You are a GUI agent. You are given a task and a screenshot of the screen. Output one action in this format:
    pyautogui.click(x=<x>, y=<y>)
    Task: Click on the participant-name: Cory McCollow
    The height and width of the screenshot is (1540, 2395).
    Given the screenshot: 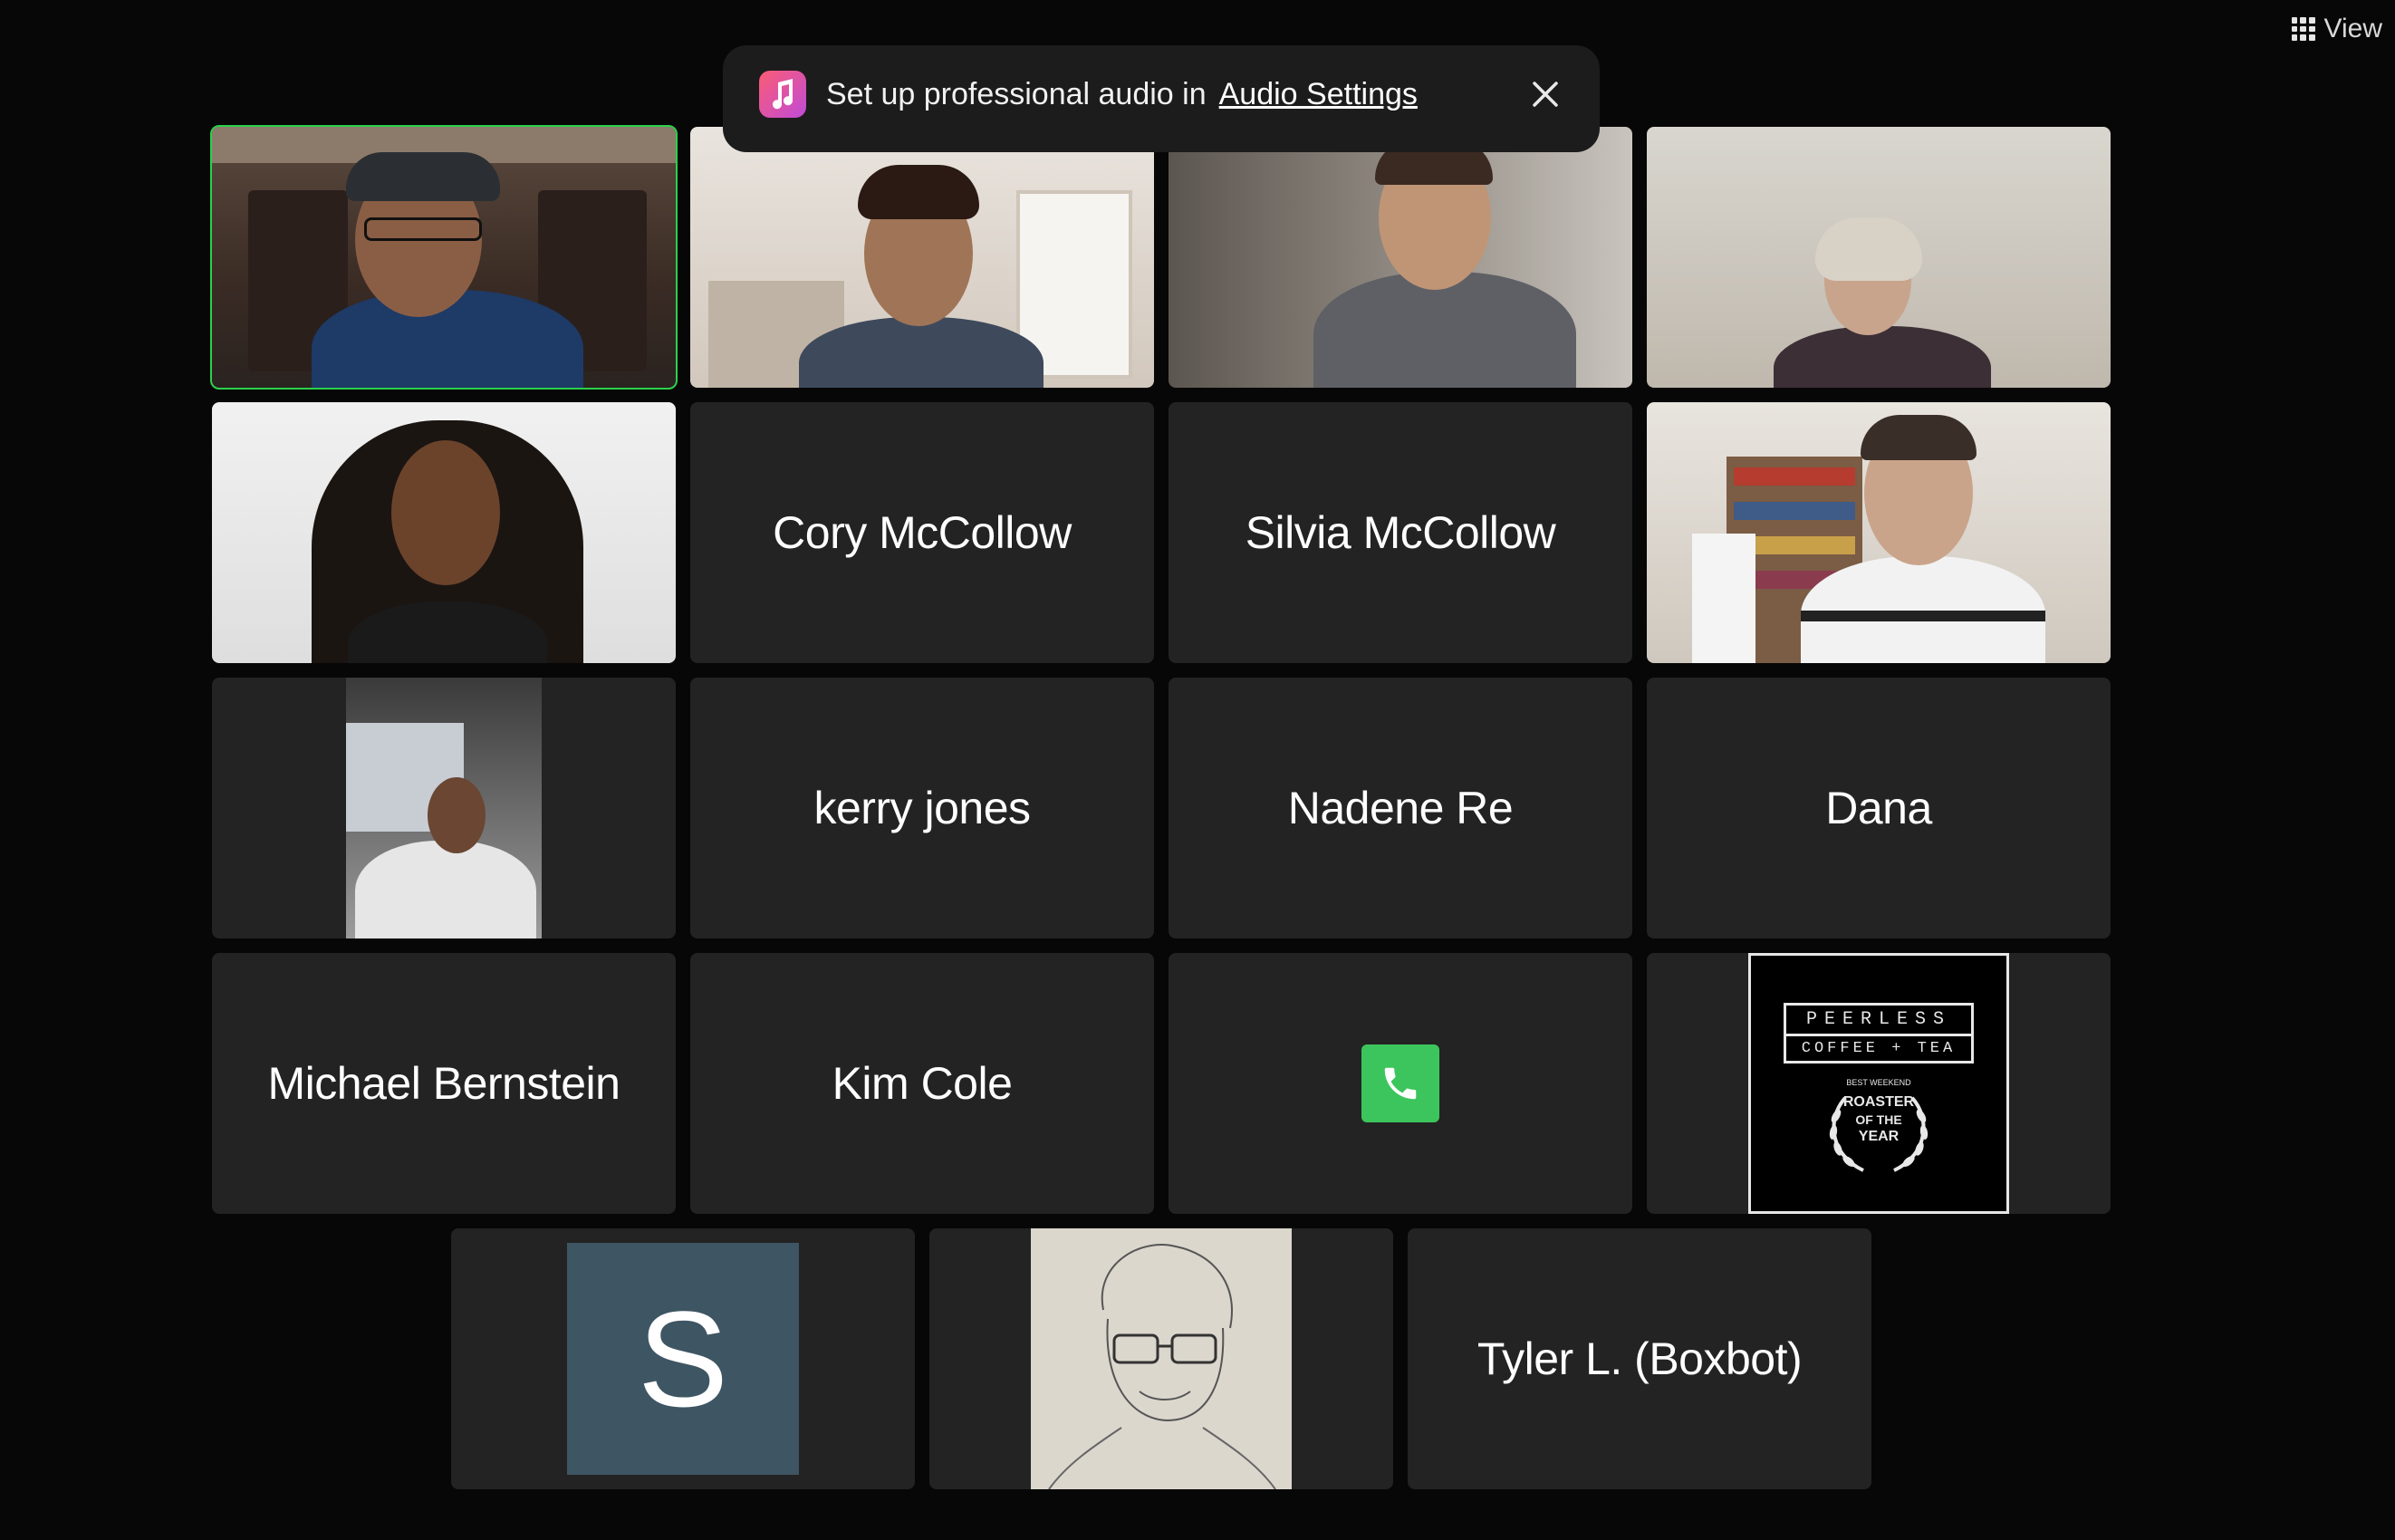 What is the action you would take?
    pyautogui.click(x=922, y=532)
    